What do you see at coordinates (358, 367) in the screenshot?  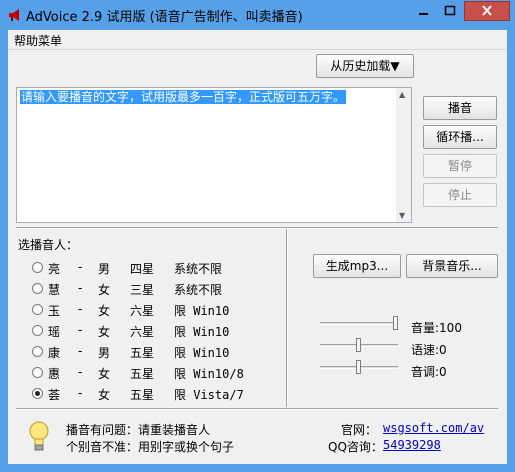 I see `pitch-slider-thumb` at bounding box center [358, 367].